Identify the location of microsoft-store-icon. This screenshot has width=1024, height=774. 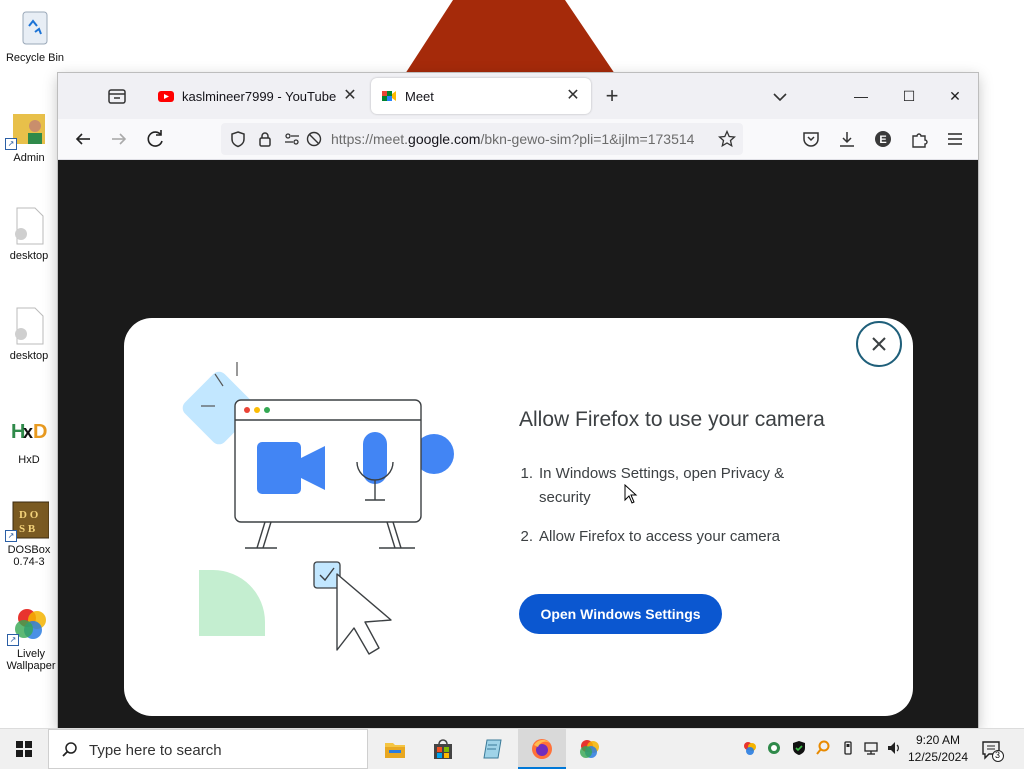
(443, 749).